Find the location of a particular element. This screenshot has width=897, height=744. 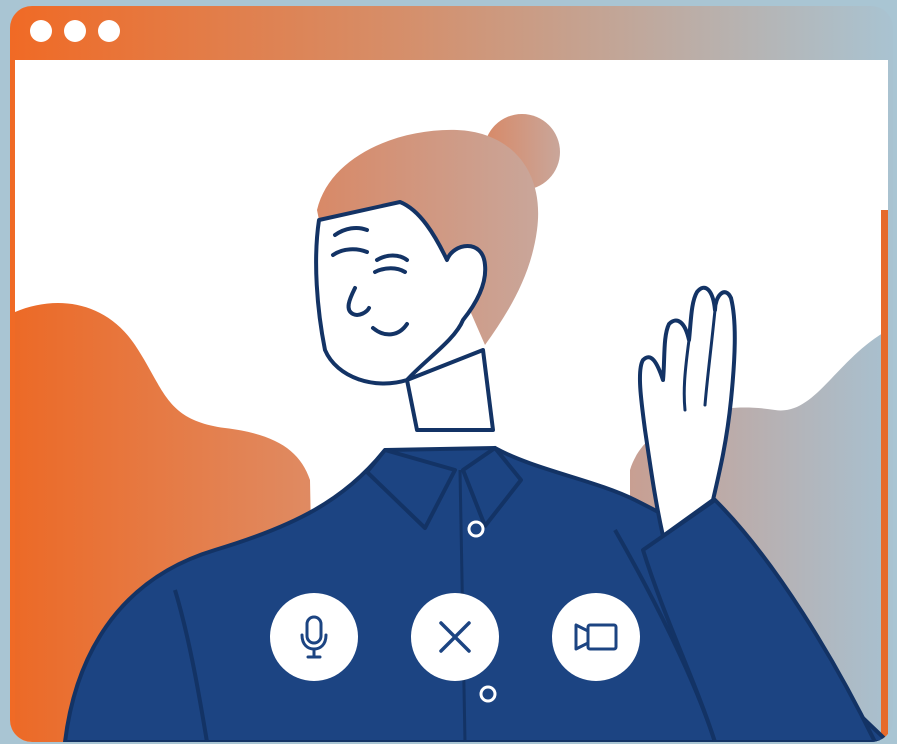

end-call-button is located at coordinates (455, 637).